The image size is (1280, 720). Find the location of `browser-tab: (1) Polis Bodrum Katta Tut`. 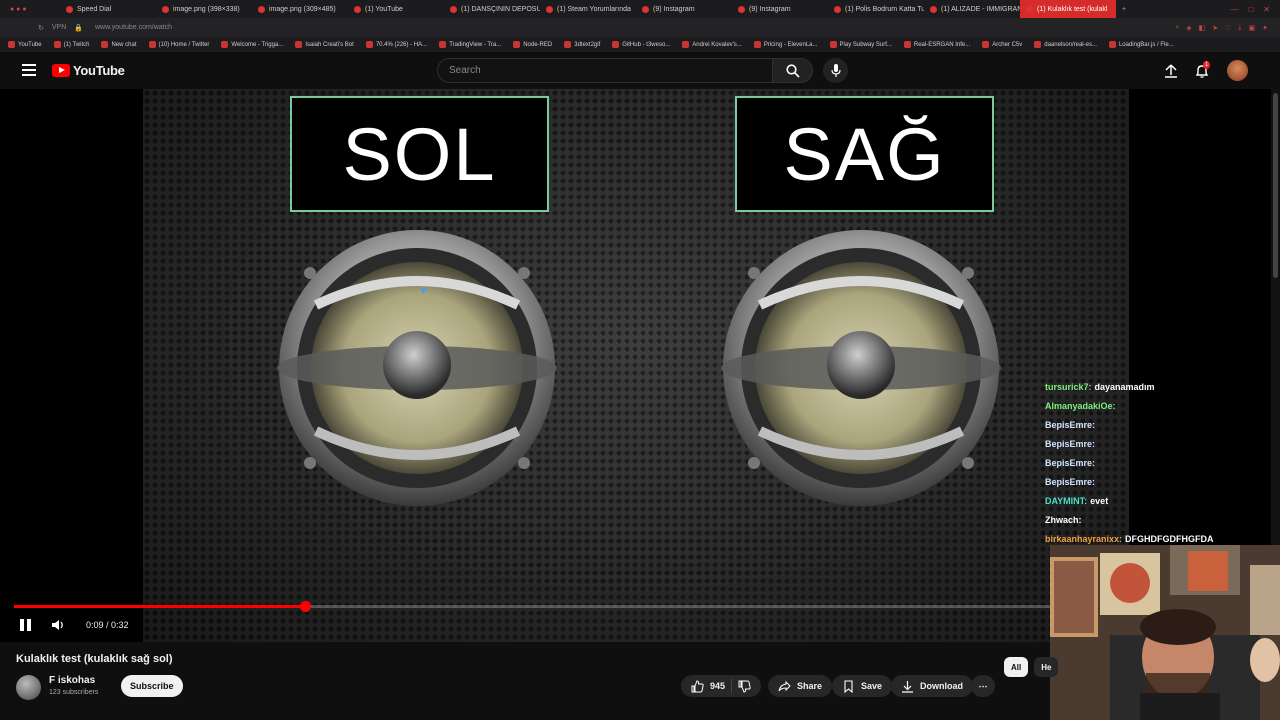

browser-tab: (1) Polis Bodrum Katta Tut is located at coordinates (876, 9).